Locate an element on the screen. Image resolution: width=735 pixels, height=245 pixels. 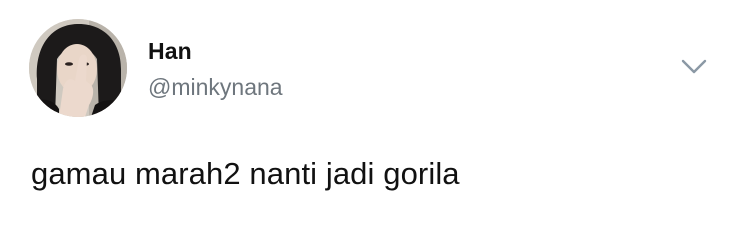
handle: @minkynana is located at coordinates (215, 87).